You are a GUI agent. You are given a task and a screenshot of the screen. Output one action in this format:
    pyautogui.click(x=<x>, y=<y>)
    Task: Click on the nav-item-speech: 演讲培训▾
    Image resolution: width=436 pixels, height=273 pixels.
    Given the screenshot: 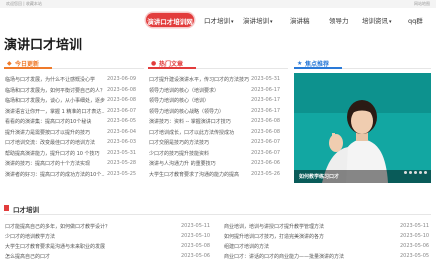 What is the action you would take?
    pyautogui.click(x=258, y=20)
    